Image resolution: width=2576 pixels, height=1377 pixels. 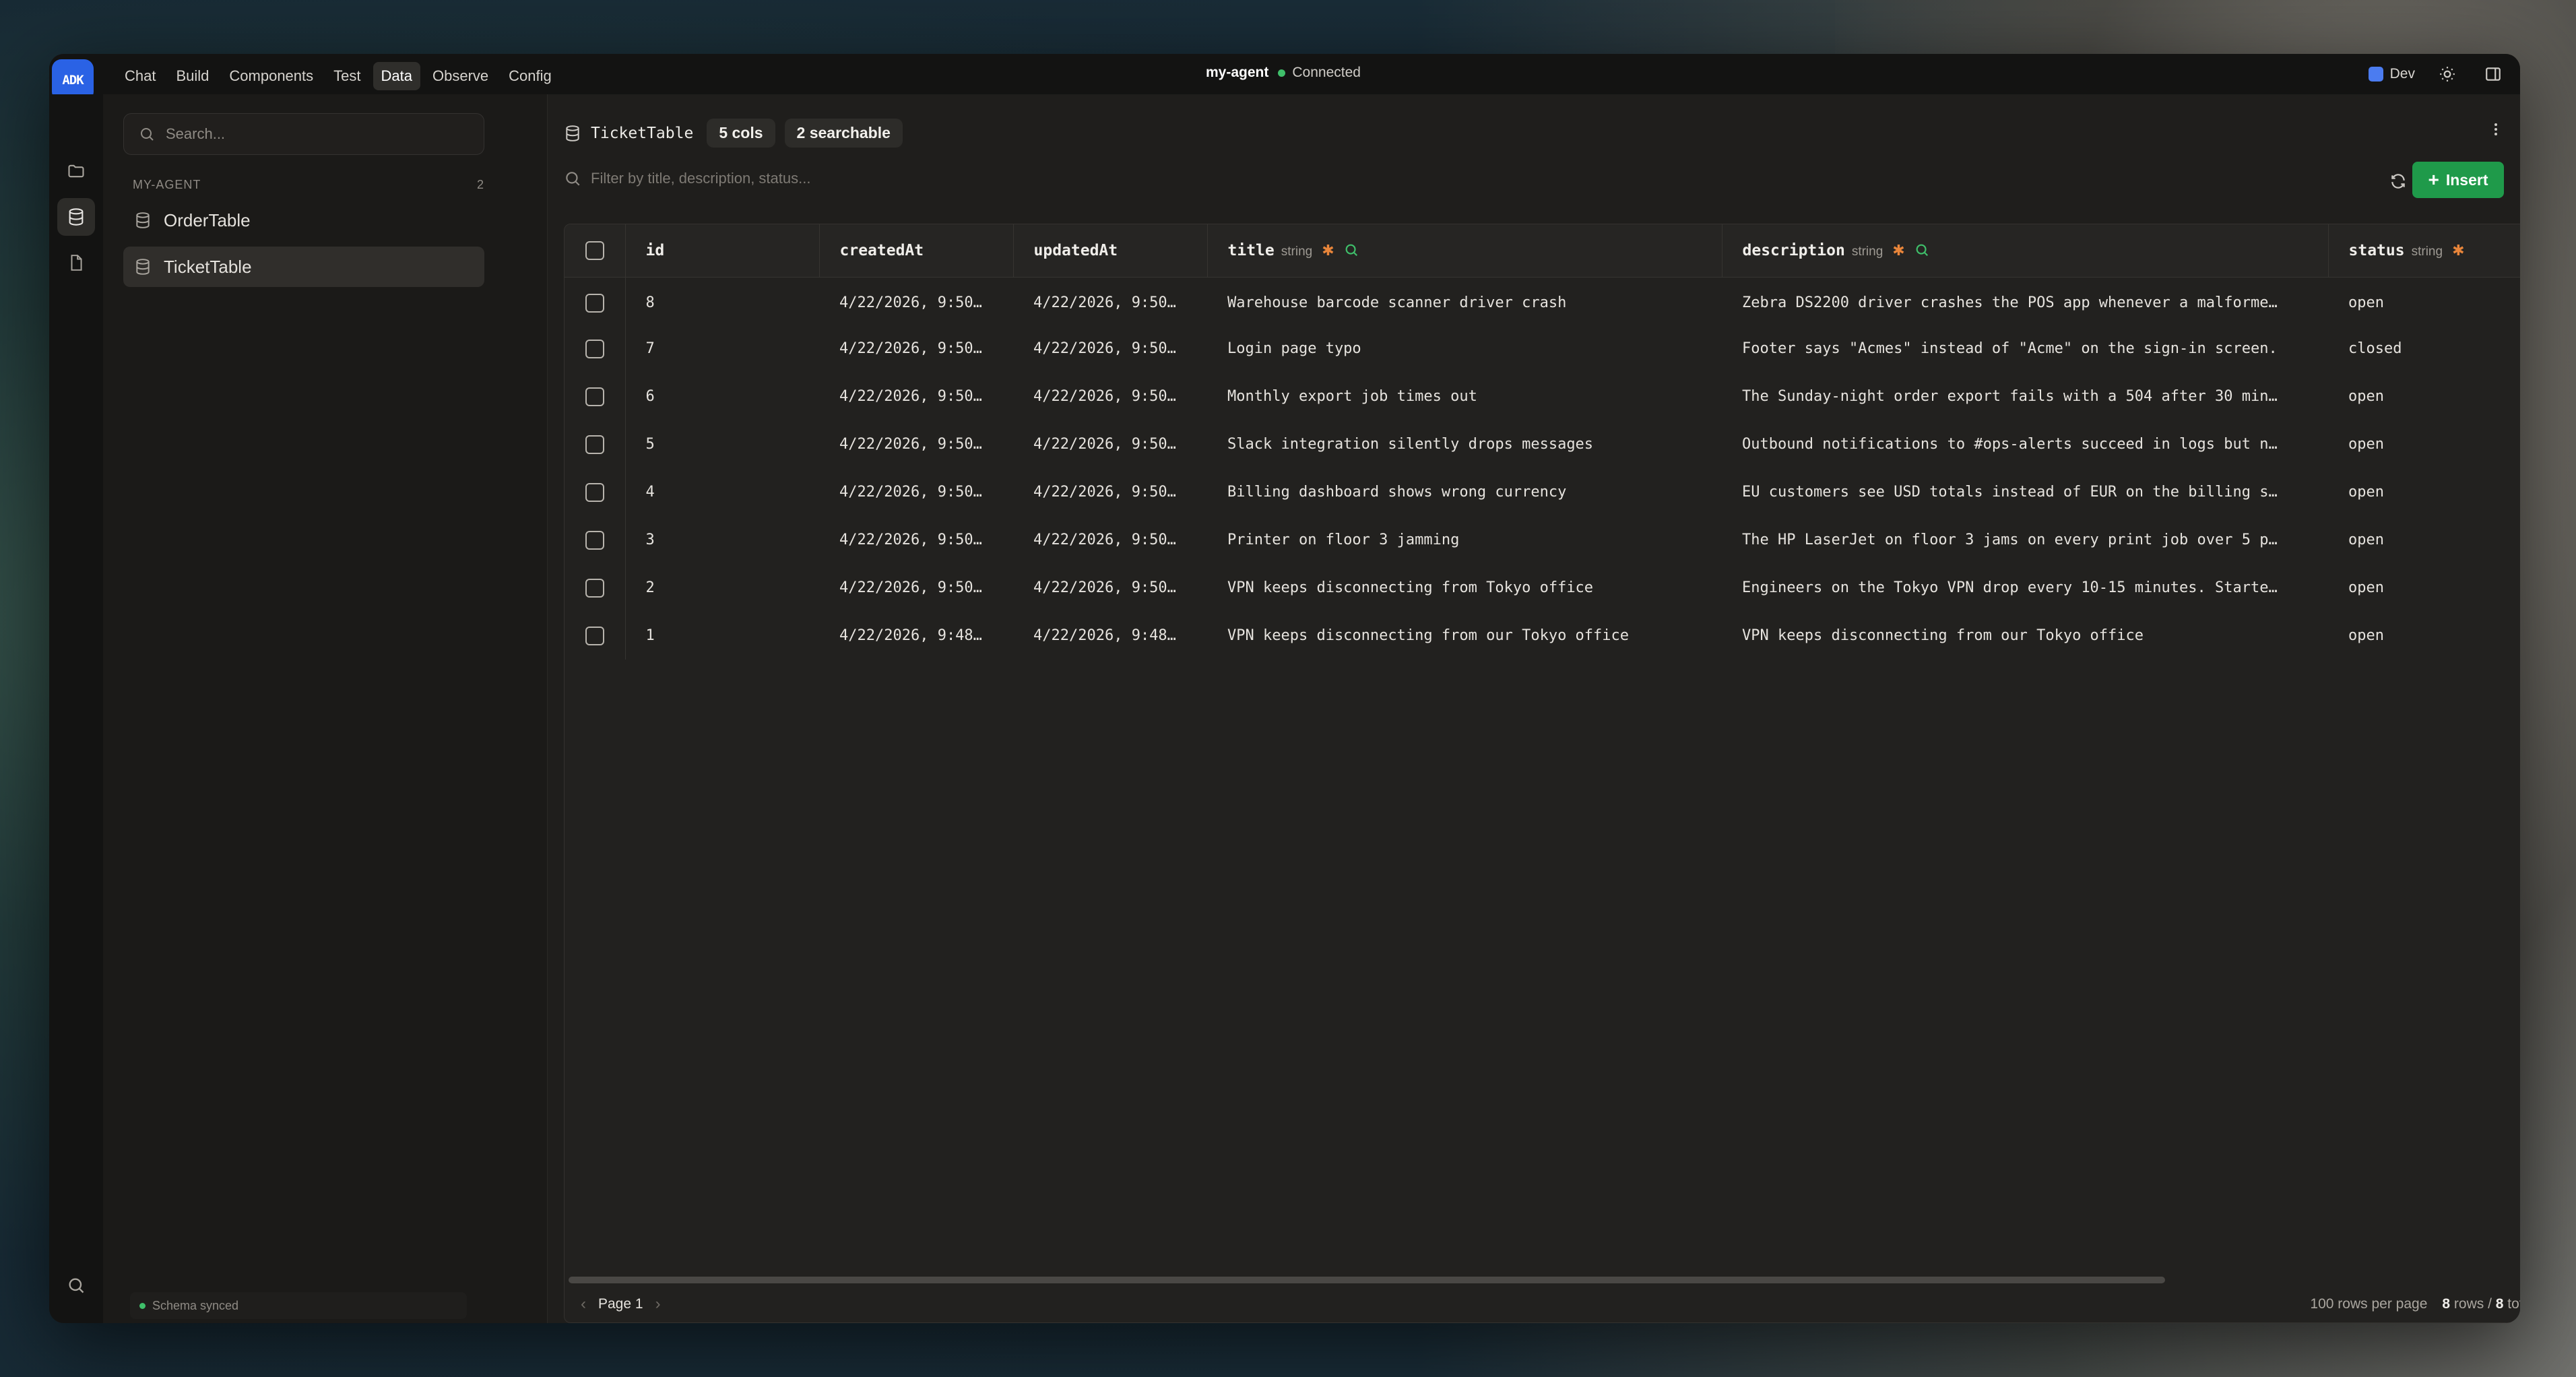 I want to click on cell-status: closed, so click(x=2375, y=348).